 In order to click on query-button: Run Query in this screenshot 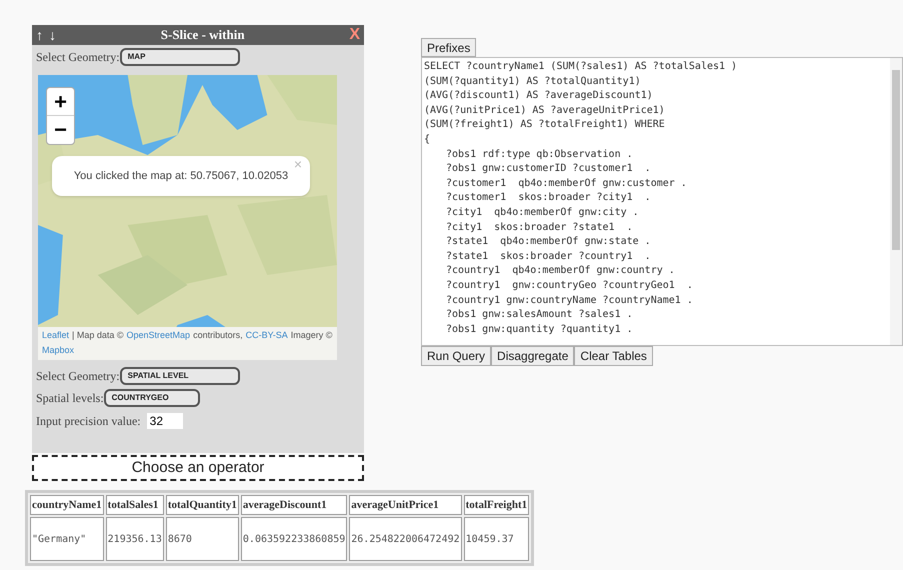, I will do `click(456, 356)`.